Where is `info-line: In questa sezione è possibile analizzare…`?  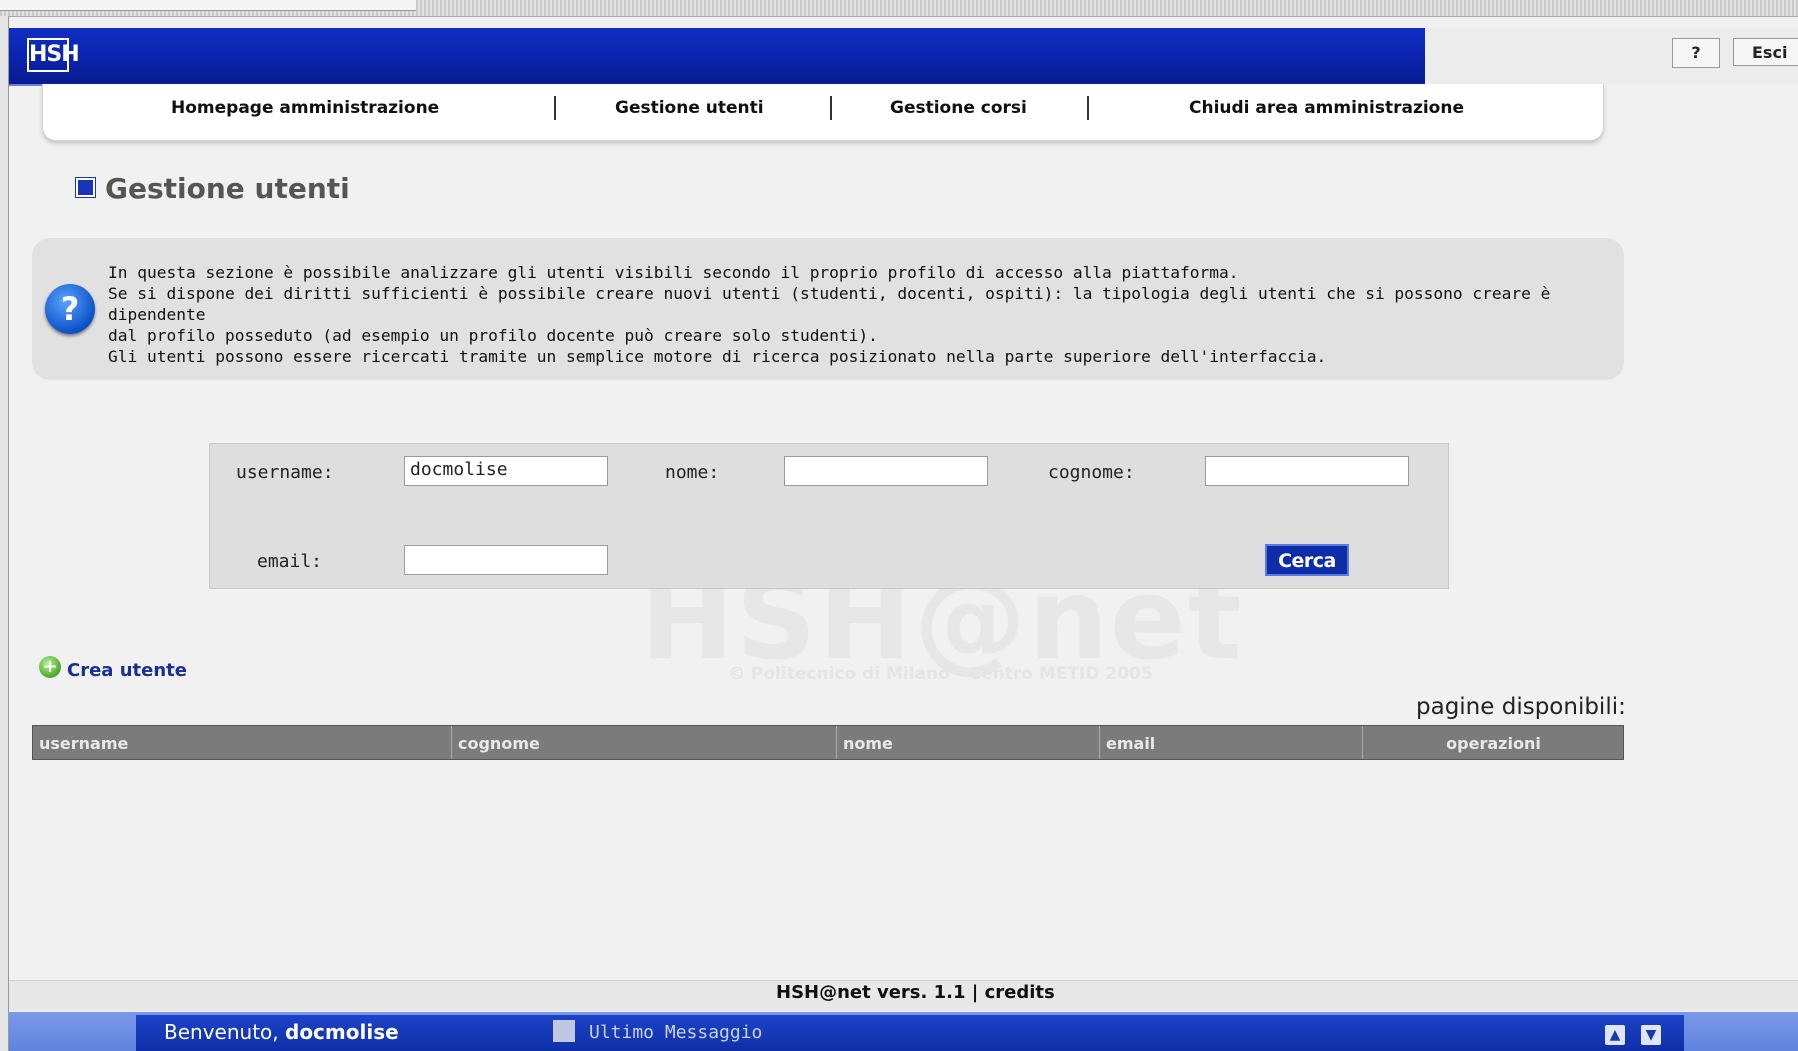 info-line: In questa sezione è possibile analizzare… is located at coordinates (673, 272).